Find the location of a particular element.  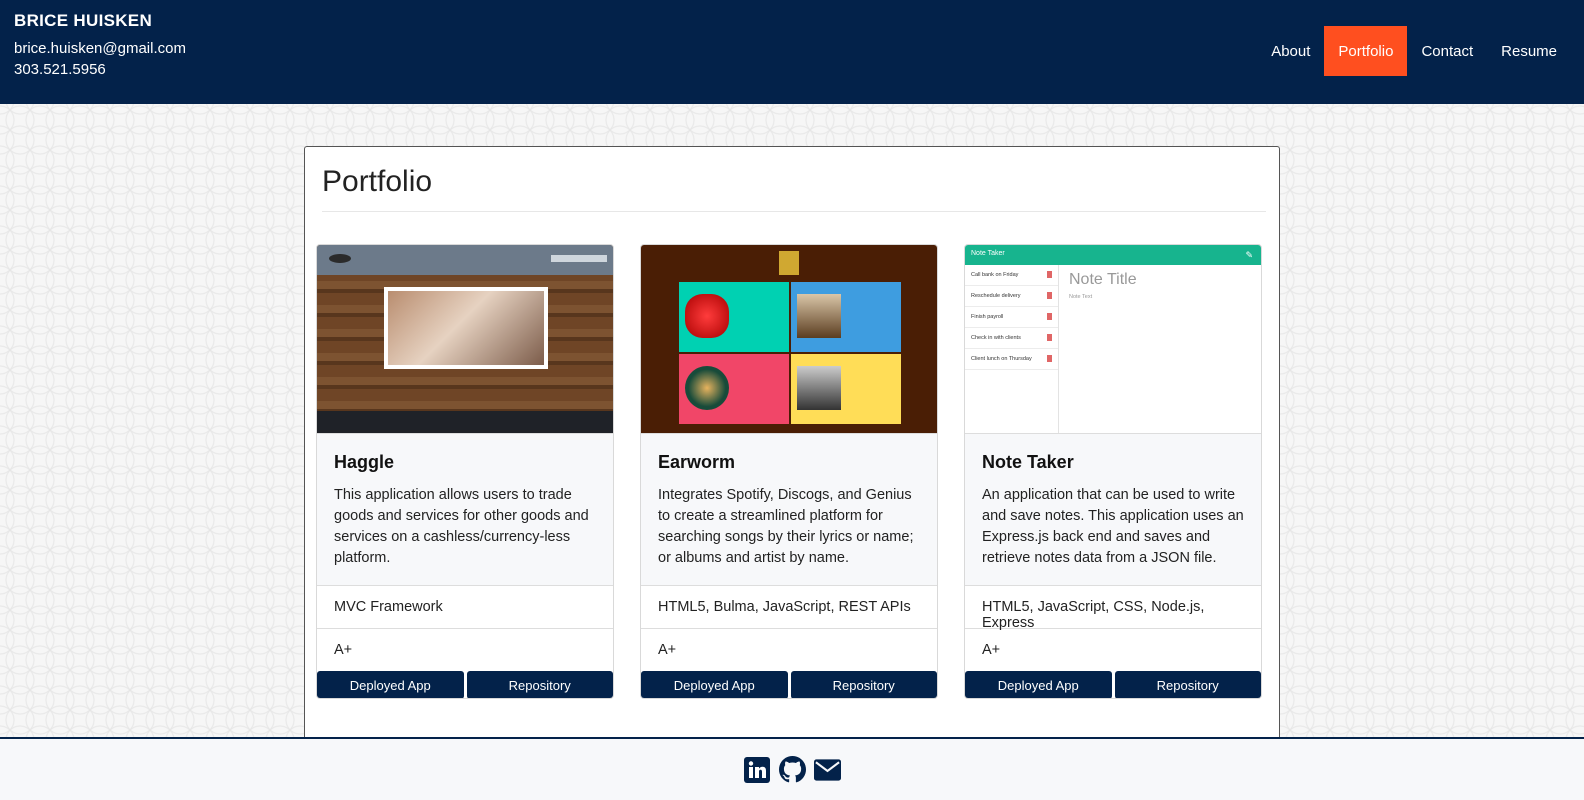

card-title: Earworm is located at coordinates (697, 462).